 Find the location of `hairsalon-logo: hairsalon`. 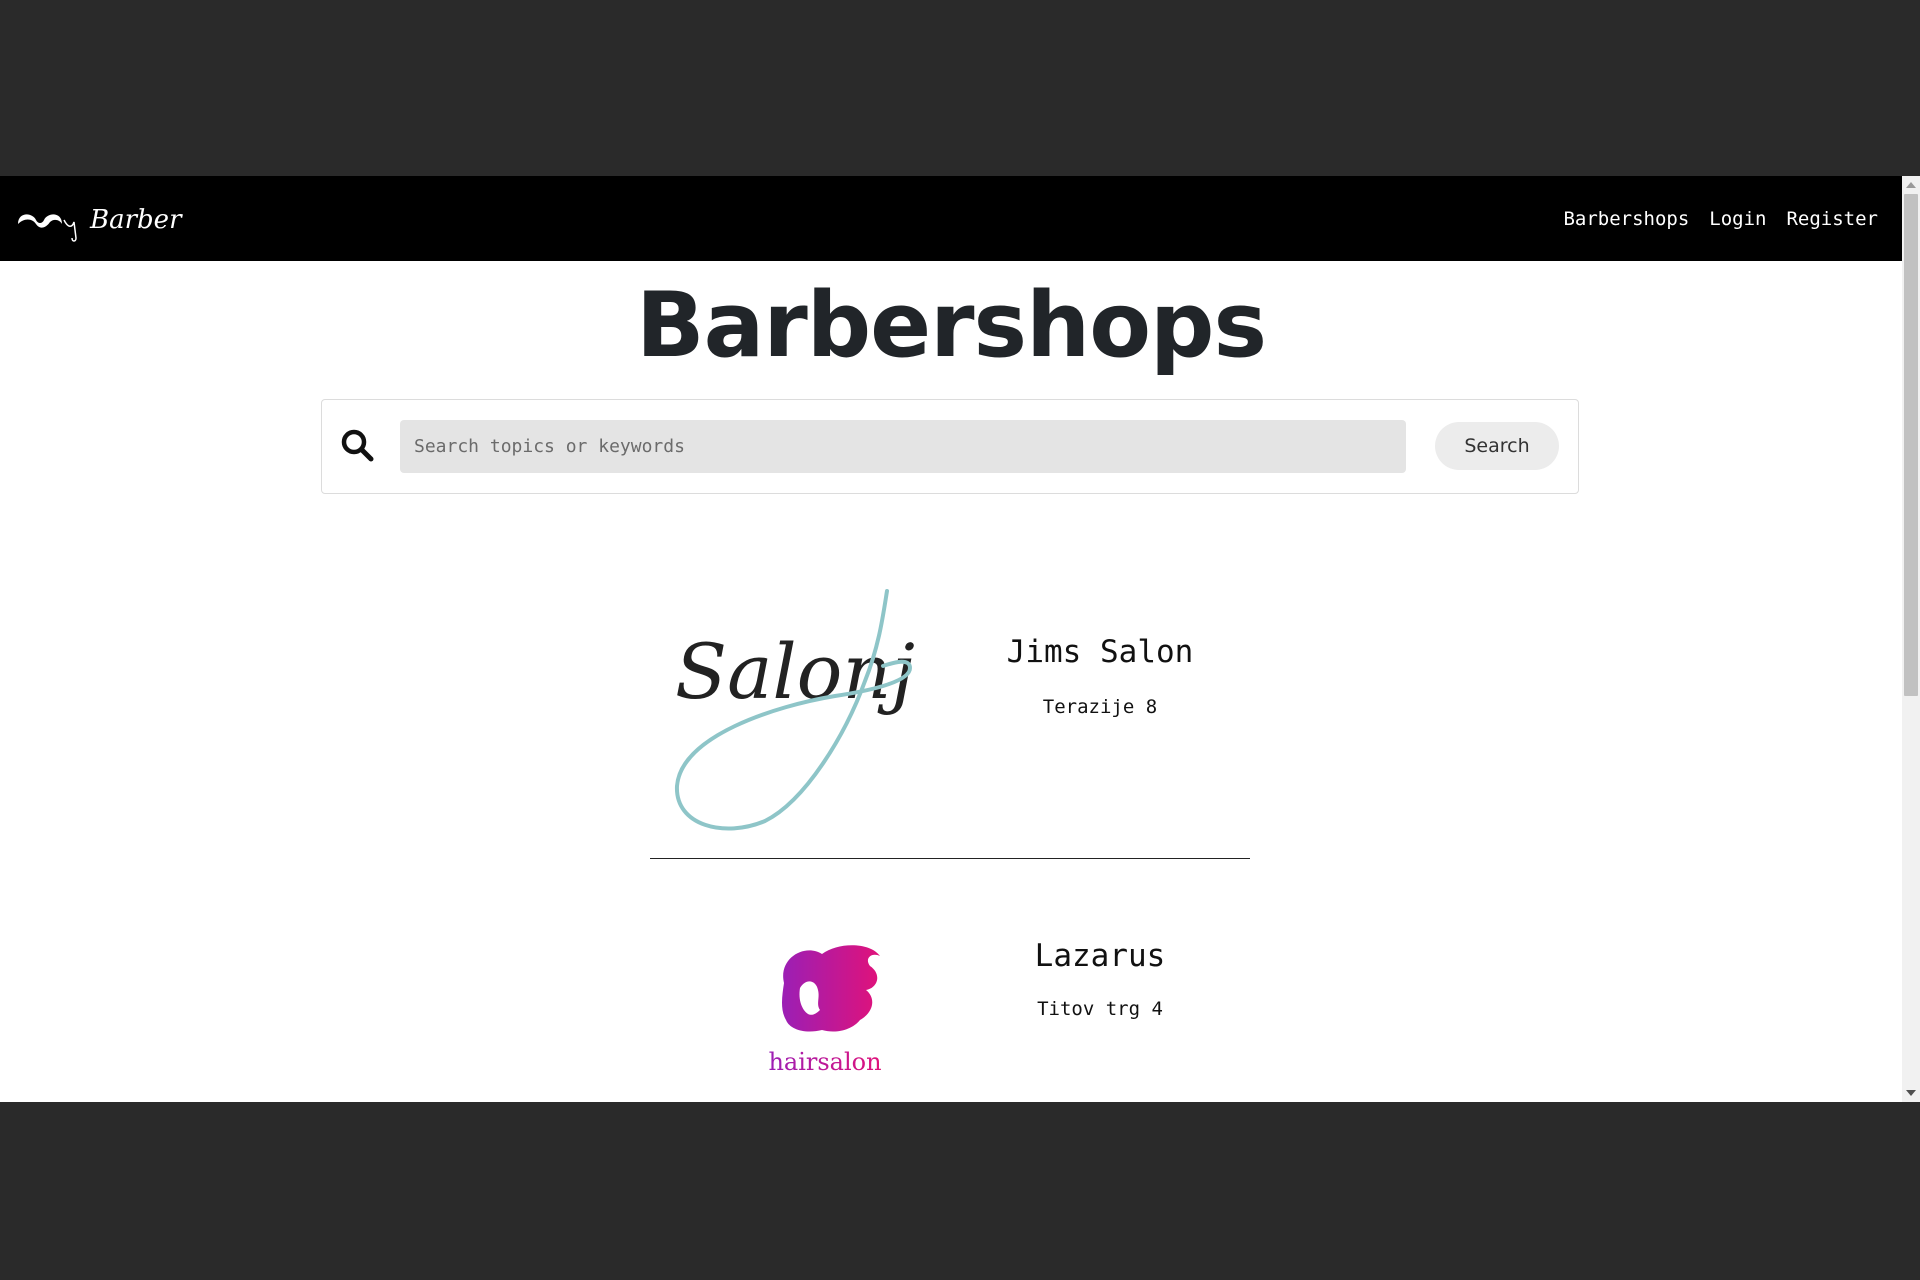

hairsalon-logo: hairsalon is located at coordinates (825, 1010).